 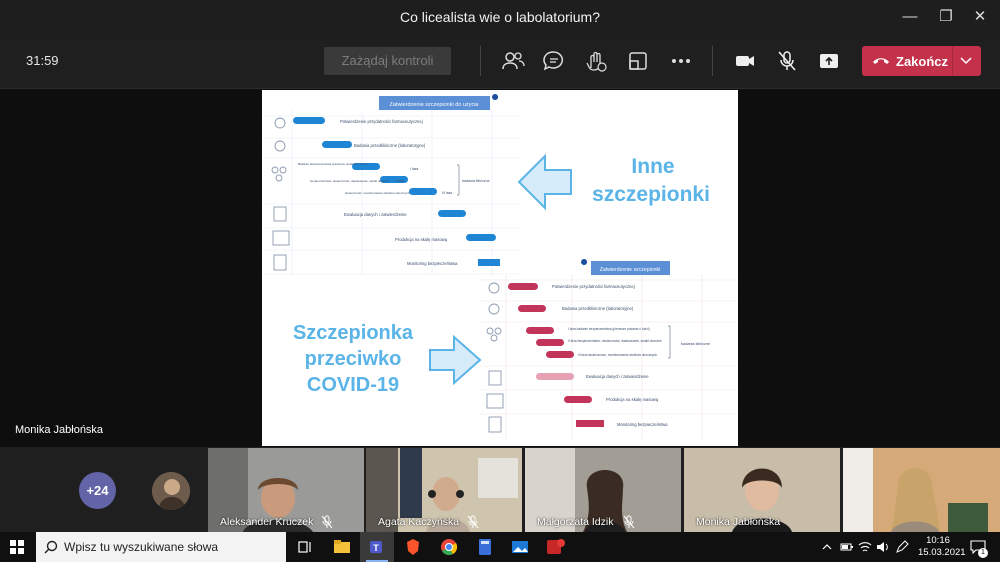 I want to click on breakout-rooms-icon, so click(x=638, y=61).